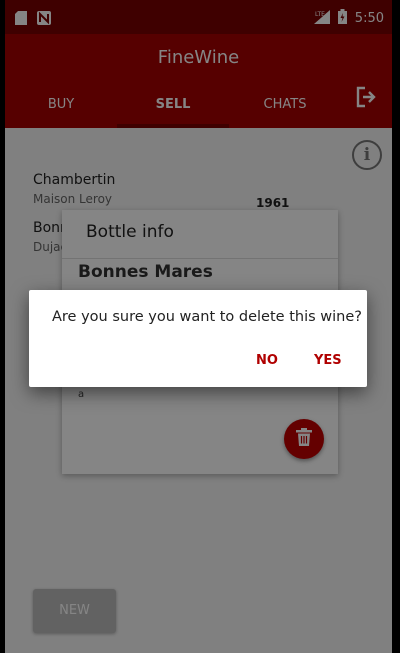 The width and height of the screenshot is (400, 653). Describe the element at coordinates (328, 360) in the screenshot. I see `yes-button: YES` at that location.